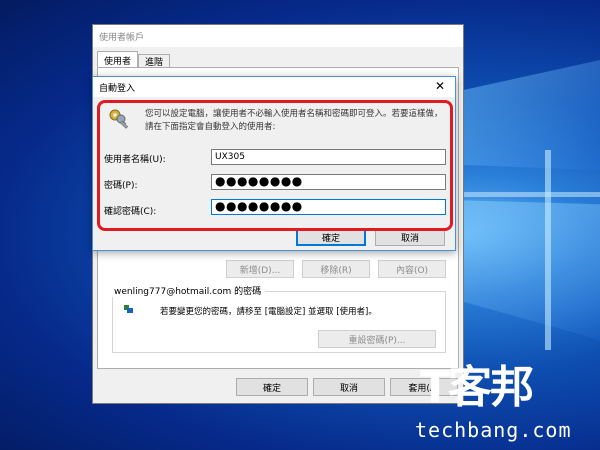 This screenshot has height=450, width=600. What do you see at coordinates (119, 119) in the screenshot?
I see `keys-icon` at bounding box center [119, 119].